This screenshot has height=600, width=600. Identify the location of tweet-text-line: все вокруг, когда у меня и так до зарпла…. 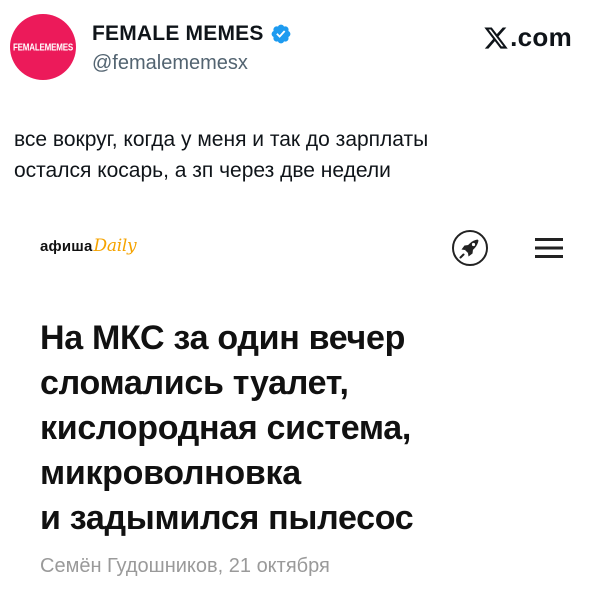
(221, 139).